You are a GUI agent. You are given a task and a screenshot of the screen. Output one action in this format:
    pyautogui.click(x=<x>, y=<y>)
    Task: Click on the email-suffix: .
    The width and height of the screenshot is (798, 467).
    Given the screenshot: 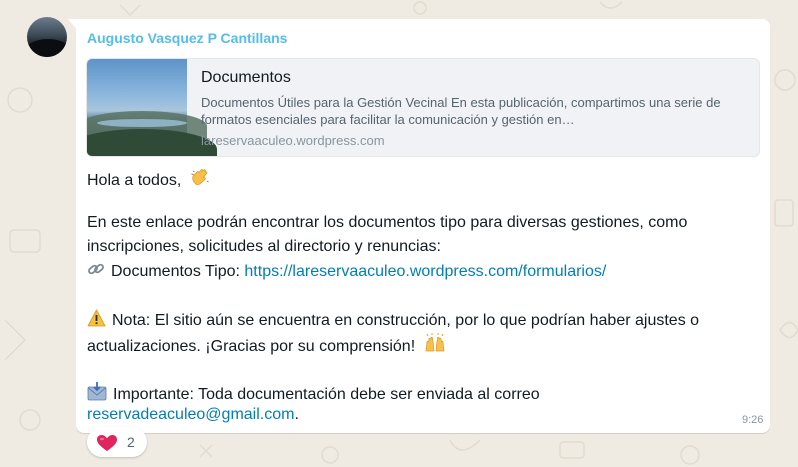 What is the action you would take?
    pyautogui.click(x=296, y=414)
    